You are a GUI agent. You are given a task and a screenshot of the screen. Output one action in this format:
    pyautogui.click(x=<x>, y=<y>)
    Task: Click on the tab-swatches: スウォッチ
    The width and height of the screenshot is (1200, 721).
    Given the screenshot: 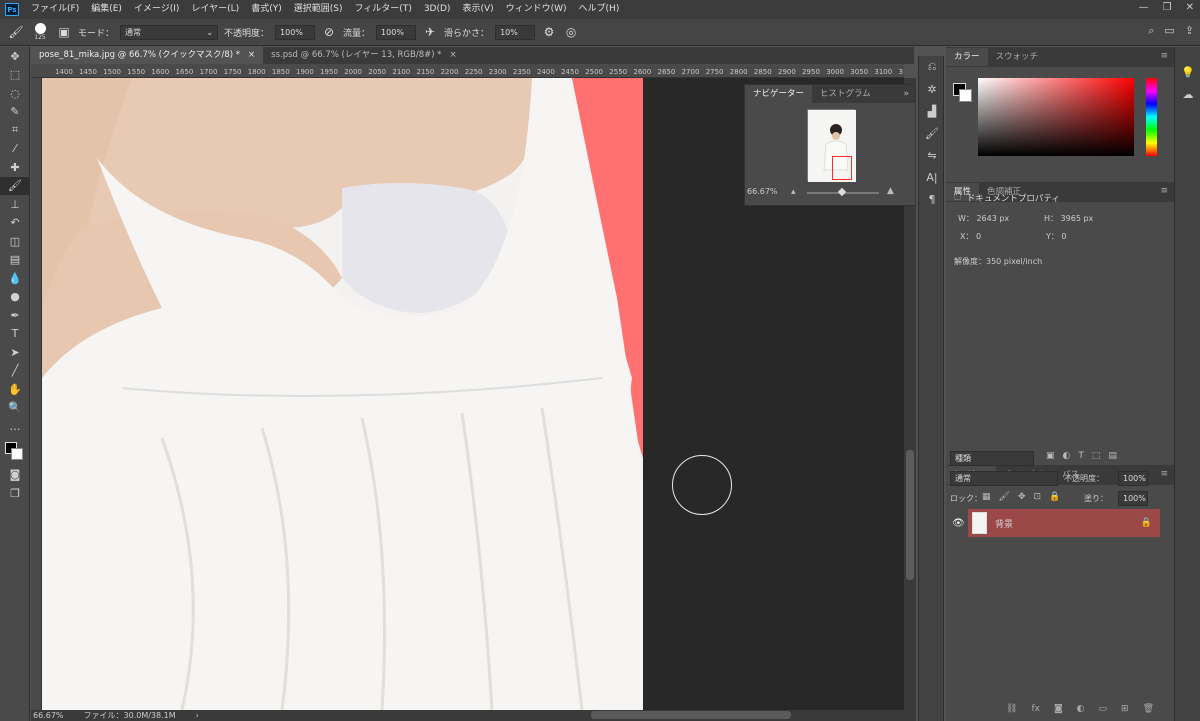 What is the action you would take?
    pyautogui.click(x=1017, y=57)
    